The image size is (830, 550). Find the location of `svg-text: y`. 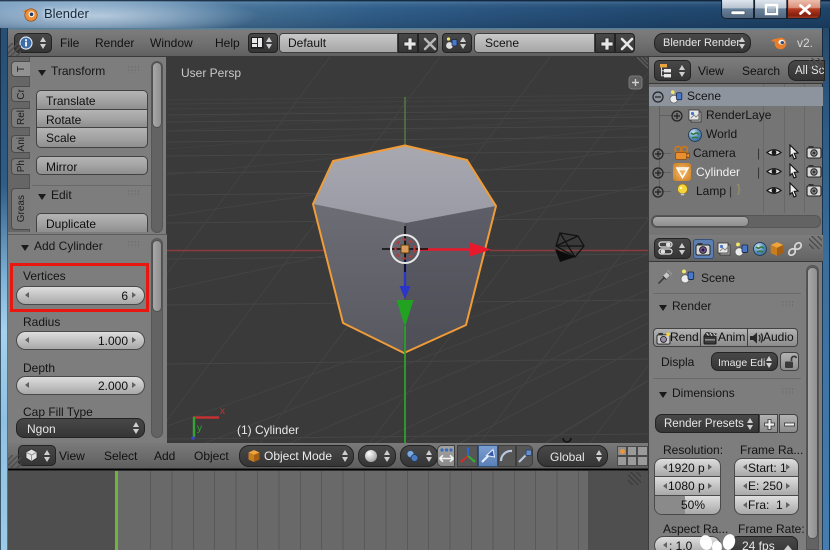

svg-text: y is located at coordinates (199, 428).